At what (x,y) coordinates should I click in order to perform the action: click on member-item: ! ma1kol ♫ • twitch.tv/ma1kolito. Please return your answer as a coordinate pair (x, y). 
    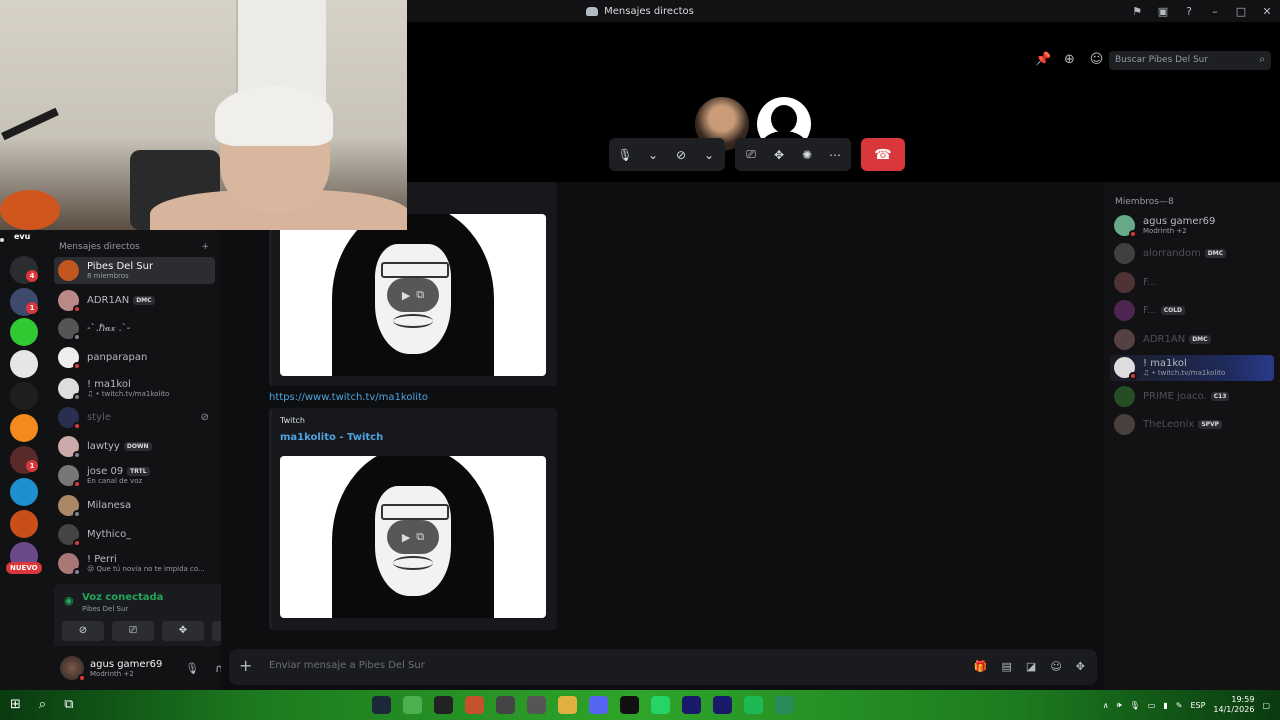
    Looking at the image, I should click on (1192, 367).